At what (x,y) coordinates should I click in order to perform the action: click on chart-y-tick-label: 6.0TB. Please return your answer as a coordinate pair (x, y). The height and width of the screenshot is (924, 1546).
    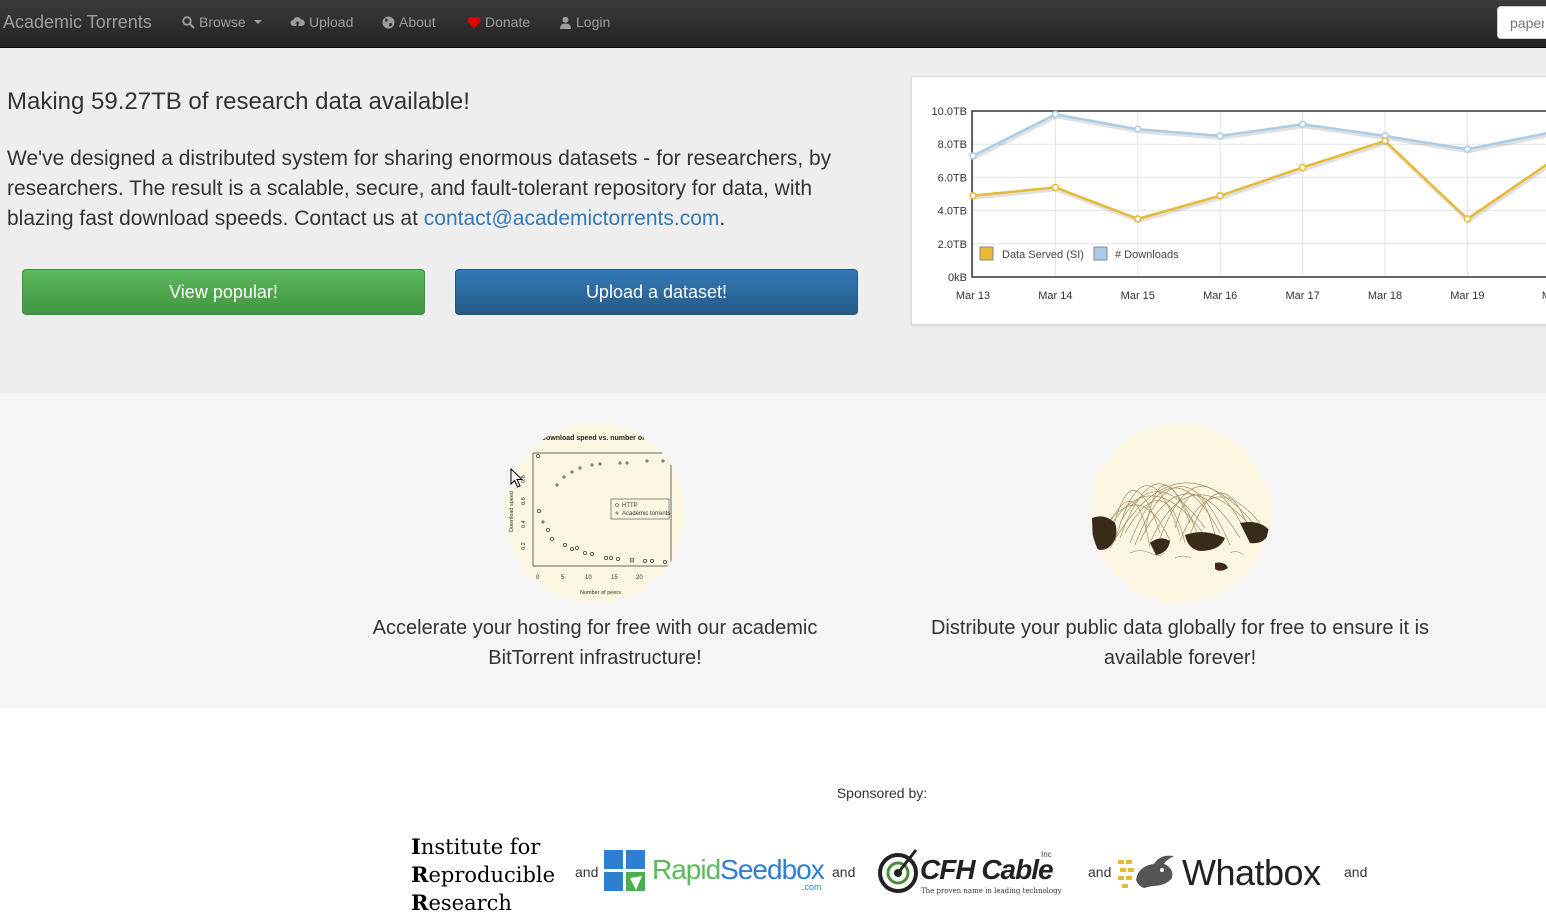
    Looking at the image, I should click on (952, 178).